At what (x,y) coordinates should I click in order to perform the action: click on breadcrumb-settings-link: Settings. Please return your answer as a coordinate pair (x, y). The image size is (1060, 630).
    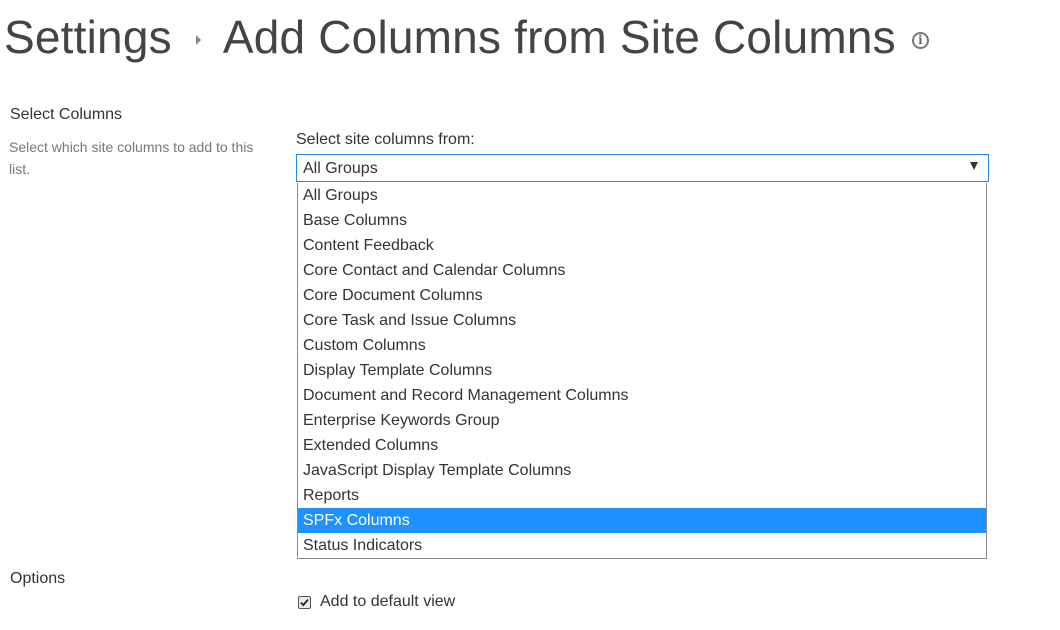
    Looking at the image, I should click on (88, 37).